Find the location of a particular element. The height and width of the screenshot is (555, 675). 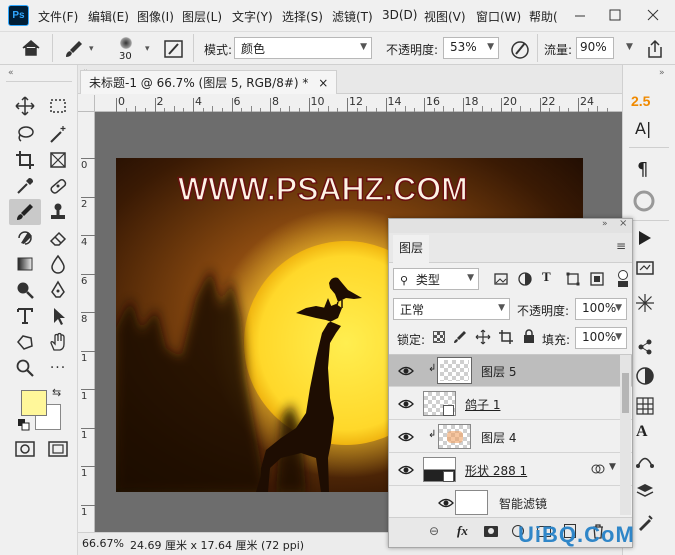

layer-row: 智能滤镜 is located at coordinates (510, 503).